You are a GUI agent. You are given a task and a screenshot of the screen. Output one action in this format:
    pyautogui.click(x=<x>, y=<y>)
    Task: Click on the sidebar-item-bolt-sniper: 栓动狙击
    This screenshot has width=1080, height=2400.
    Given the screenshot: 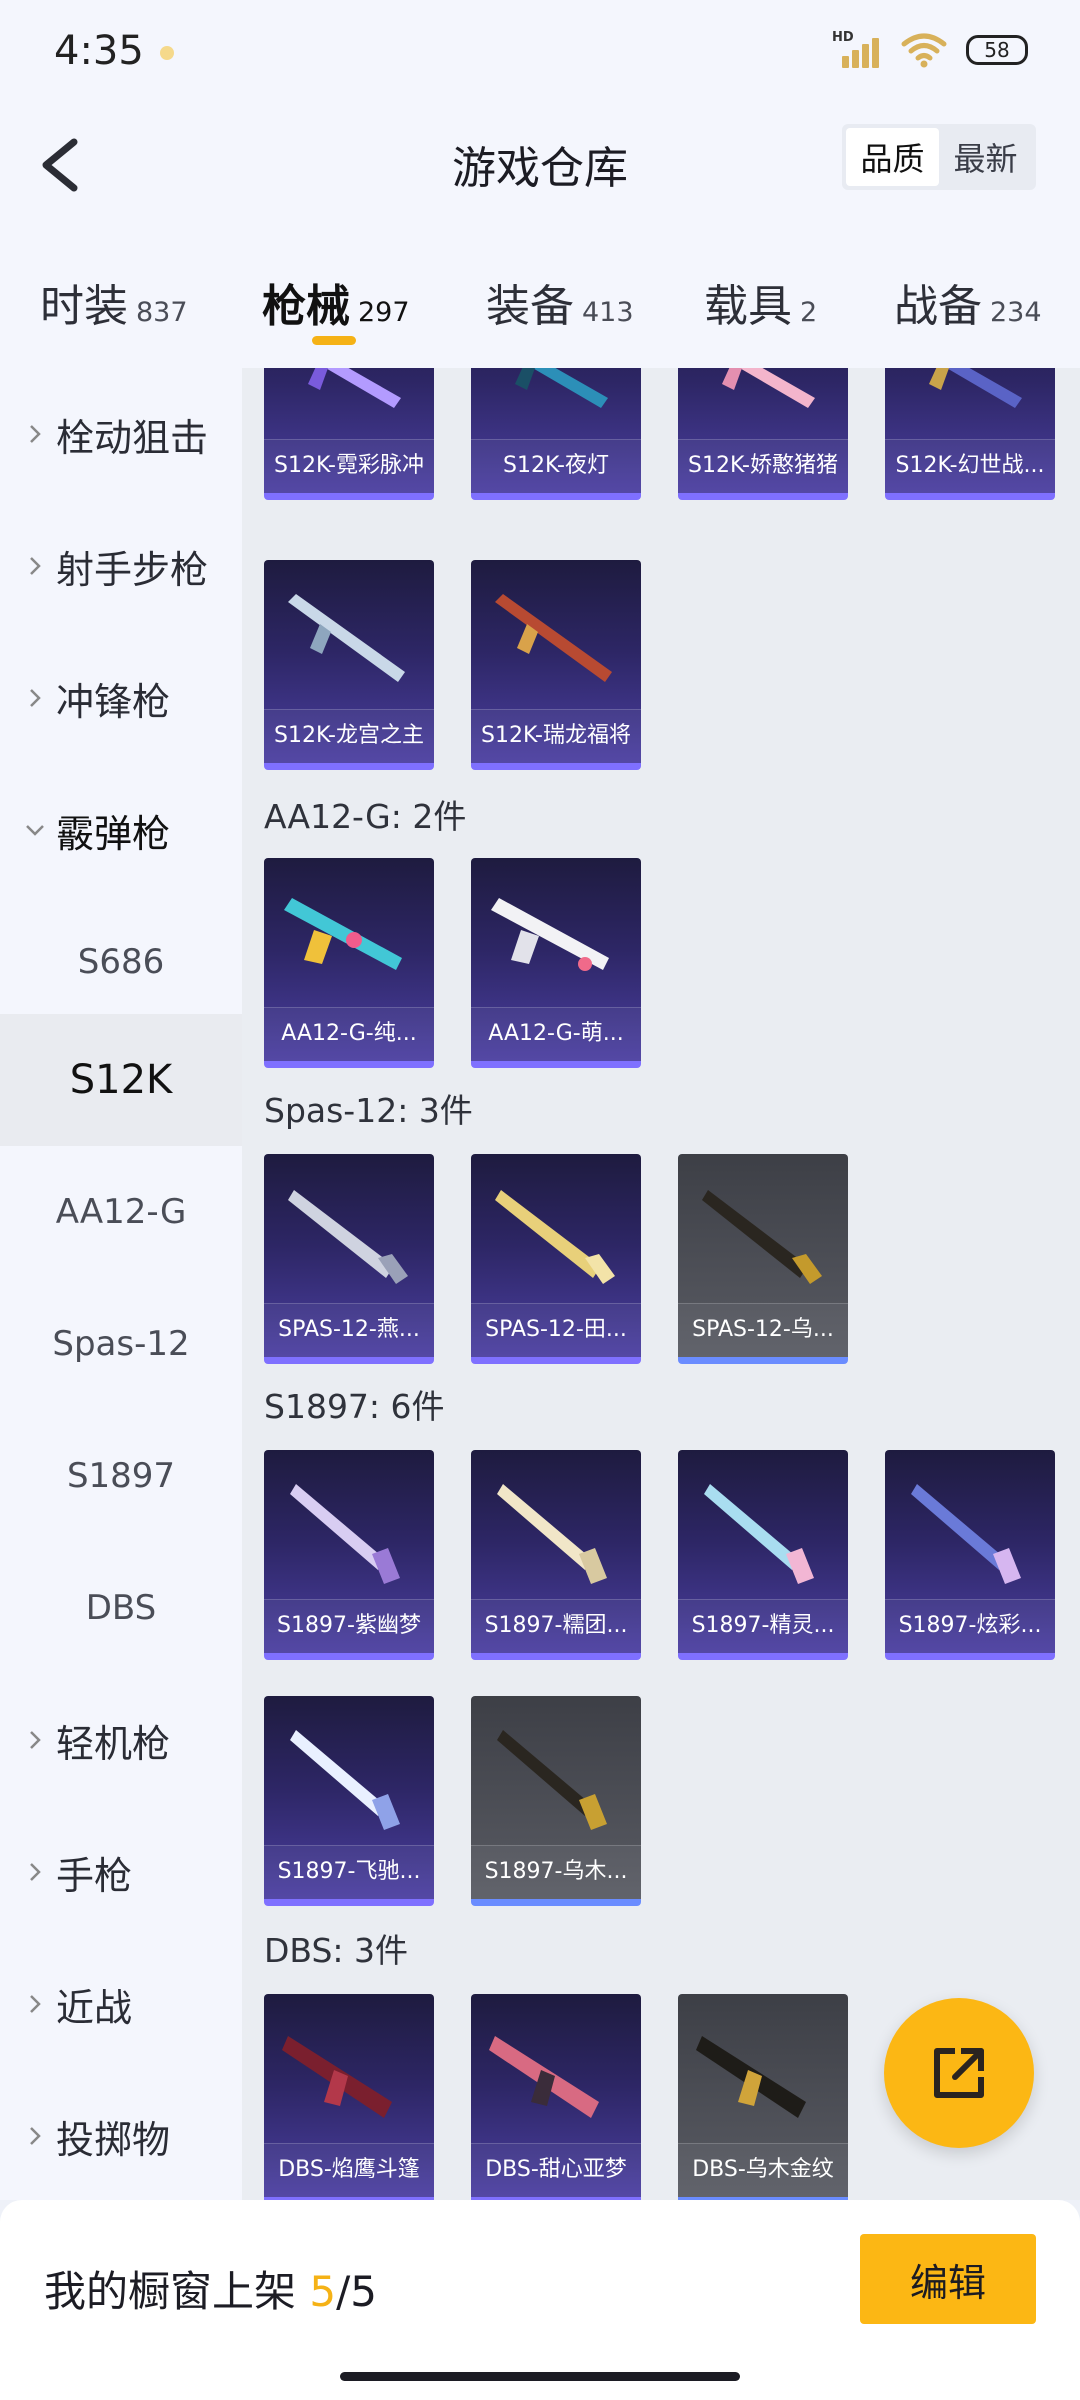 What is the action you would take?
    pyautogui.click(x=121, y=434)
    